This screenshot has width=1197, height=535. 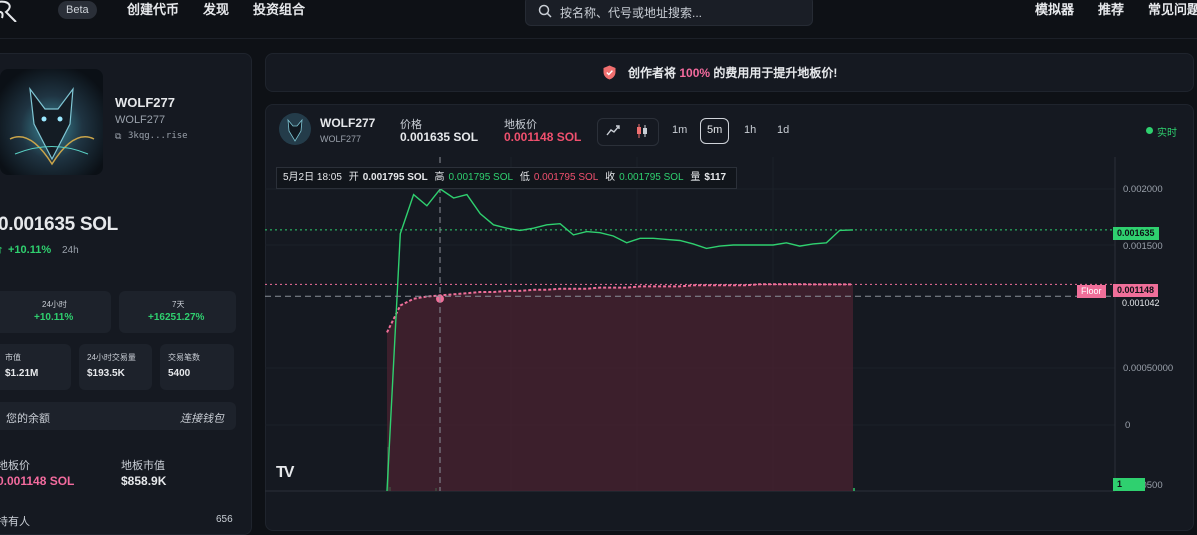 I want to click on volume-label: 24小时交易量, so click(x=111, y=357).